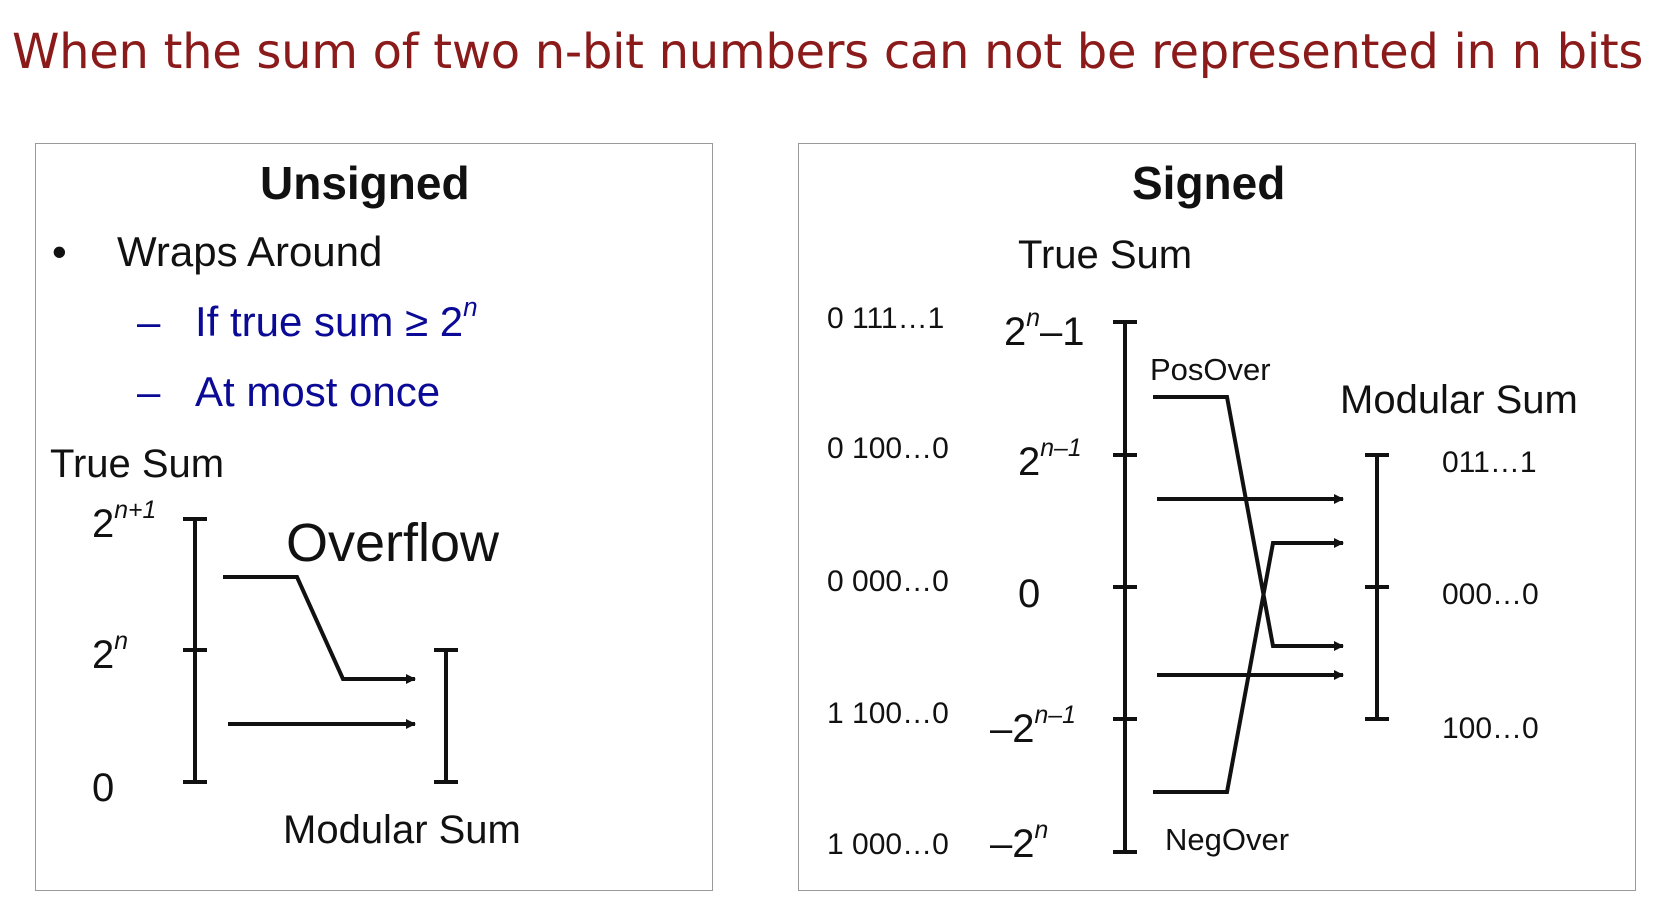  I want to click on pos-over-arrow, so click(1248, 523).